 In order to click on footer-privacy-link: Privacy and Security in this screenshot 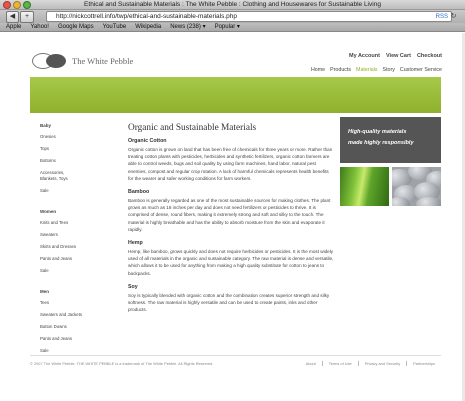, I will do `click(381, 363)`.